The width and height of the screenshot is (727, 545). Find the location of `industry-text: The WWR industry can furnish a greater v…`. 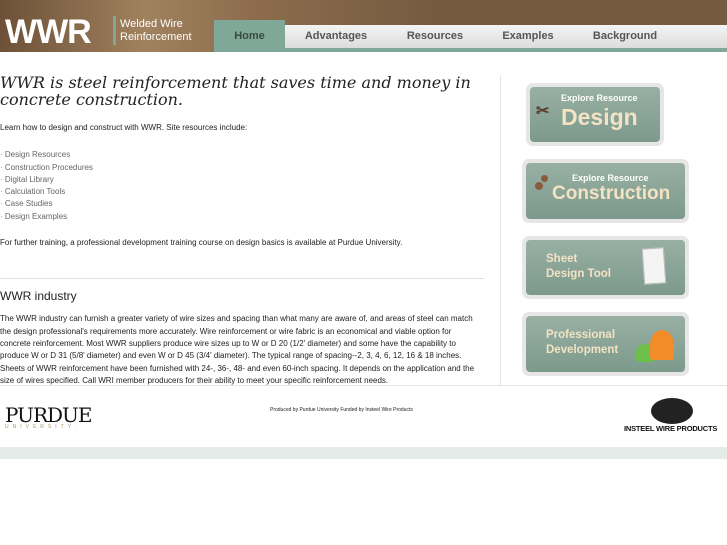

industry-text: The WWR industry can furnish a greater v… is located at coordinates (237, 349).